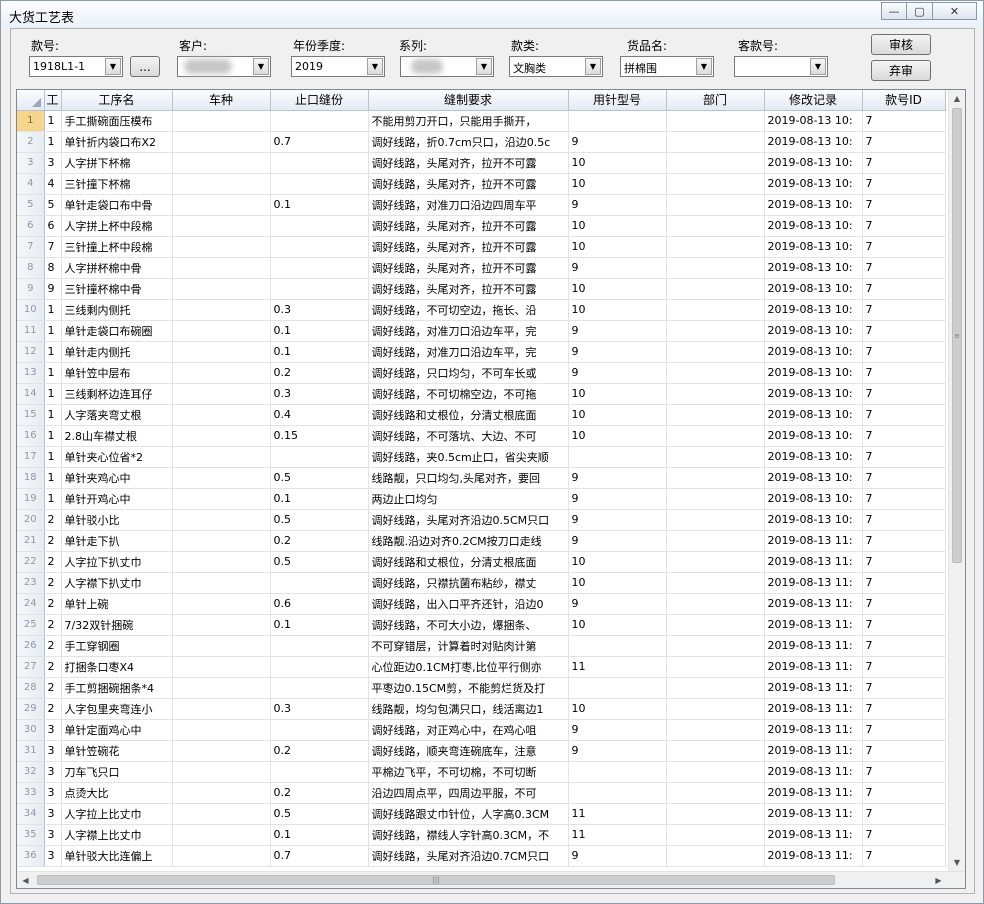 The width and height of the screenshot is (984, 904). What do you see at coordinates (617, 814) in the screenshot?
I see `needle-type-cell: 11` at bounding box center [617, 814].